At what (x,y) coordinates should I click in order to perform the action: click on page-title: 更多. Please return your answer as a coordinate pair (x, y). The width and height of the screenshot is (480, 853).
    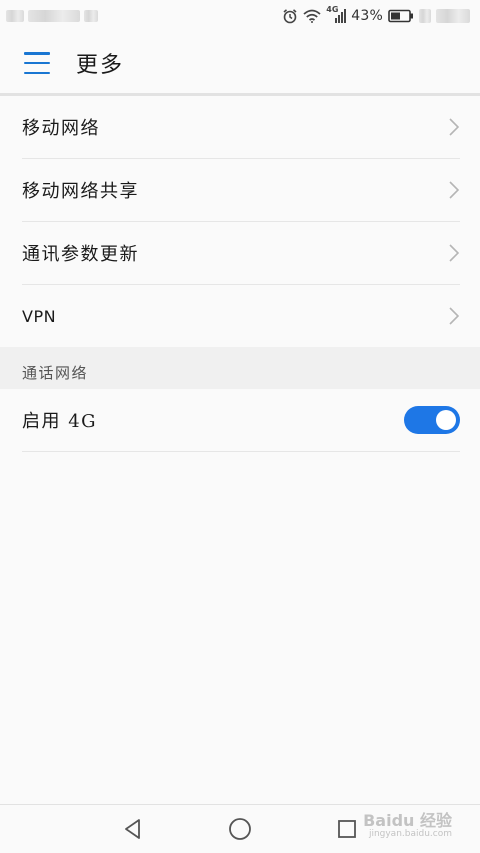
    Looking at the image, I should click on (100, 65).